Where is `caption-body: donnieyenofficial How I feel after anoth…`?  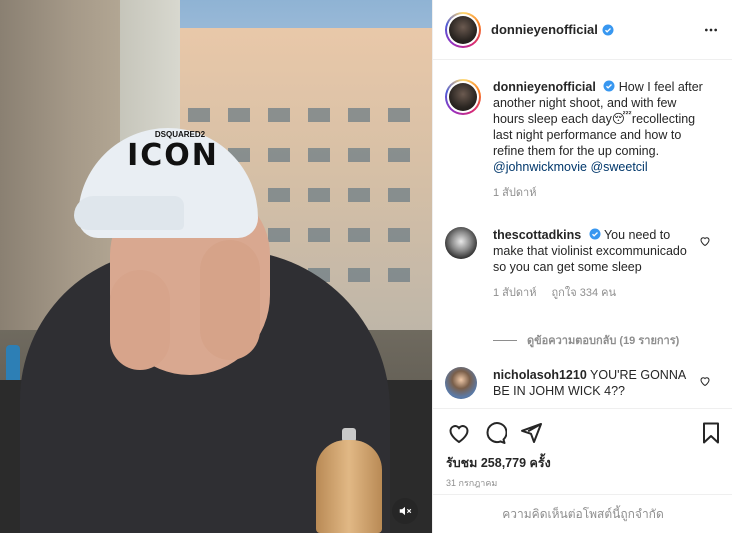 caption-body: donnieyenofficial How I feel after anoth… is located at coordinates (601, 140).